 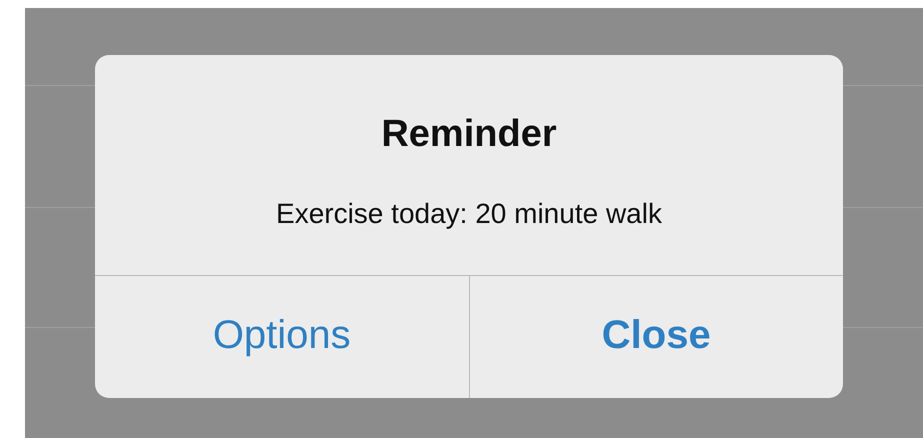 I want to click on close-button: Close, so click(x=655, y=337).